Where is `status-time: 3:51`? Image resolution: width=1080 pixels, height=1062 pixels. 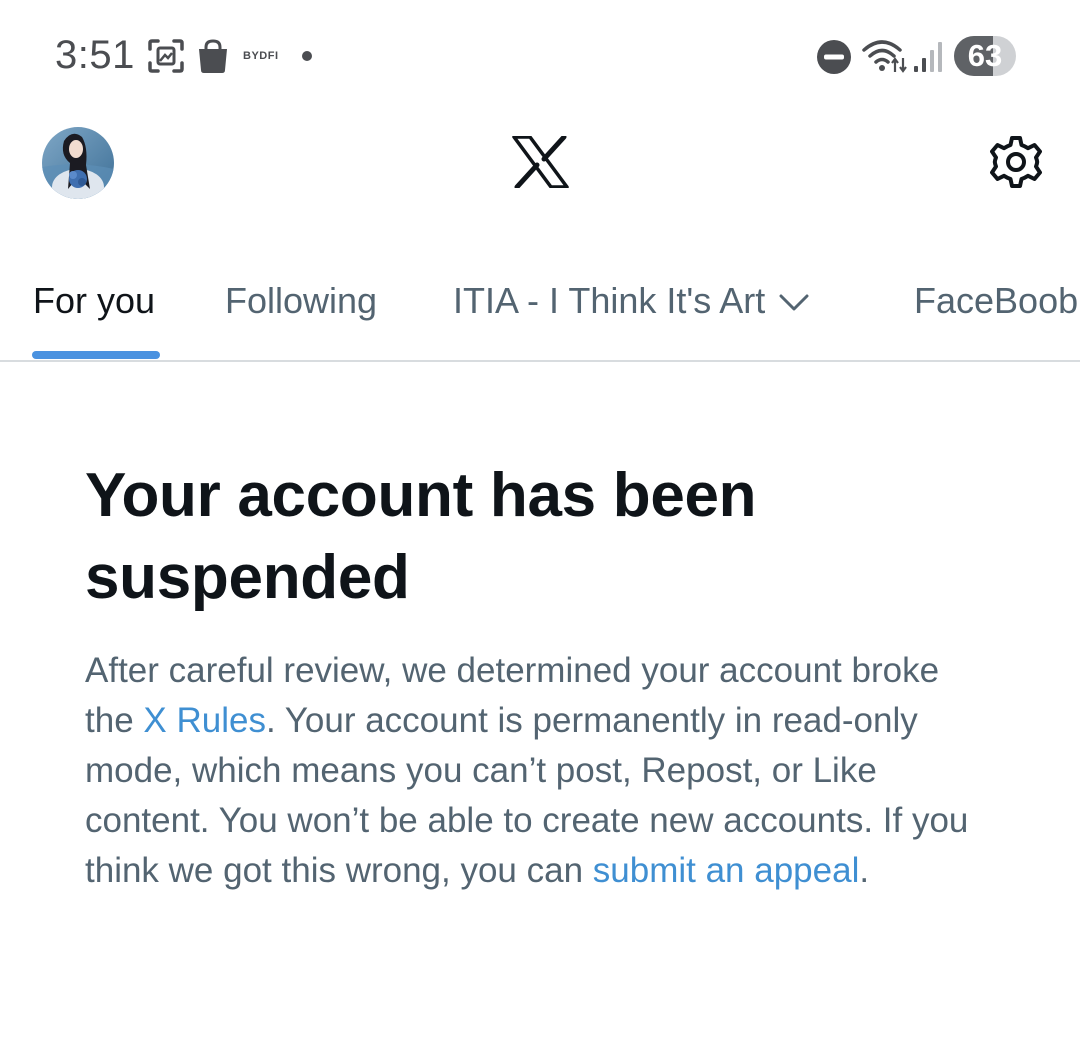
status-time: 3:51 is located at coordinates (95, 55).